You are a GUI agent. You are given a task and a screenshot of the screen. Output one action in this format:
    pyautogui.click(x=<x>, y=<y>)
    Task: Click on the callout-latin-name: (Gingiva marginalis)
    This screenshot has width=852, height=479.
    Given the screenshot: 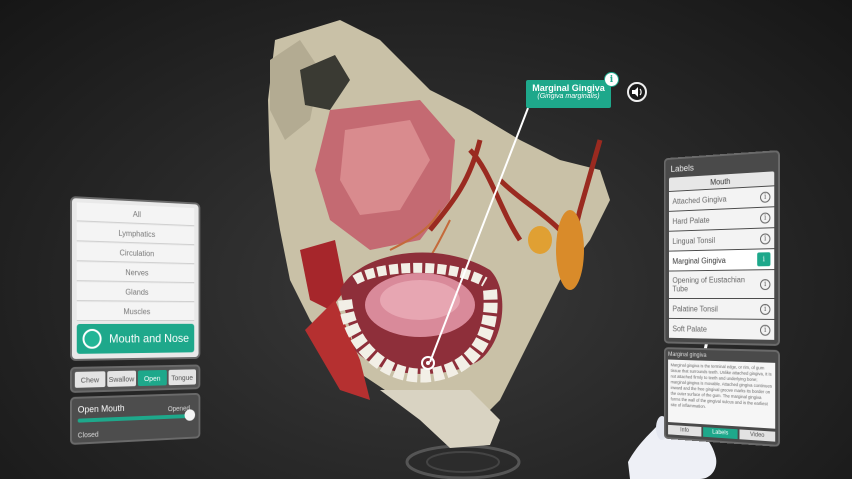 What is the action you would take?
    pyautogui.click(x=568, y=96)
    